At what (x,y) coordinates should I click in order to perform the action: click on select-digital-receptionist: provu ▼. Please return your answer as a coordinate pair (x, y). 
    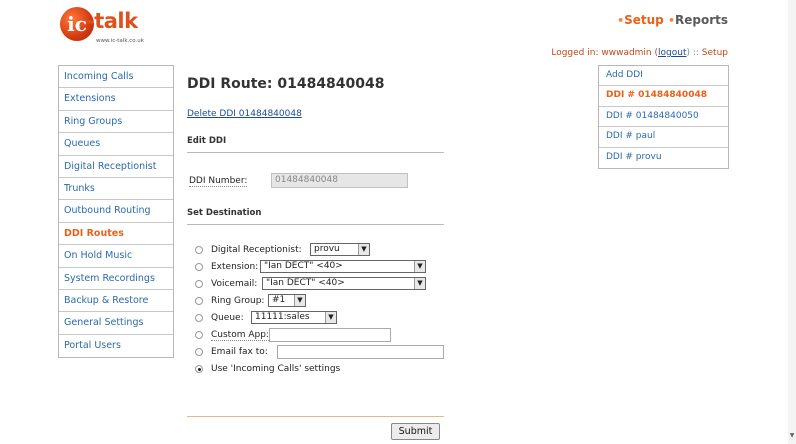
    Looking at the image, I should click on (340, 249).